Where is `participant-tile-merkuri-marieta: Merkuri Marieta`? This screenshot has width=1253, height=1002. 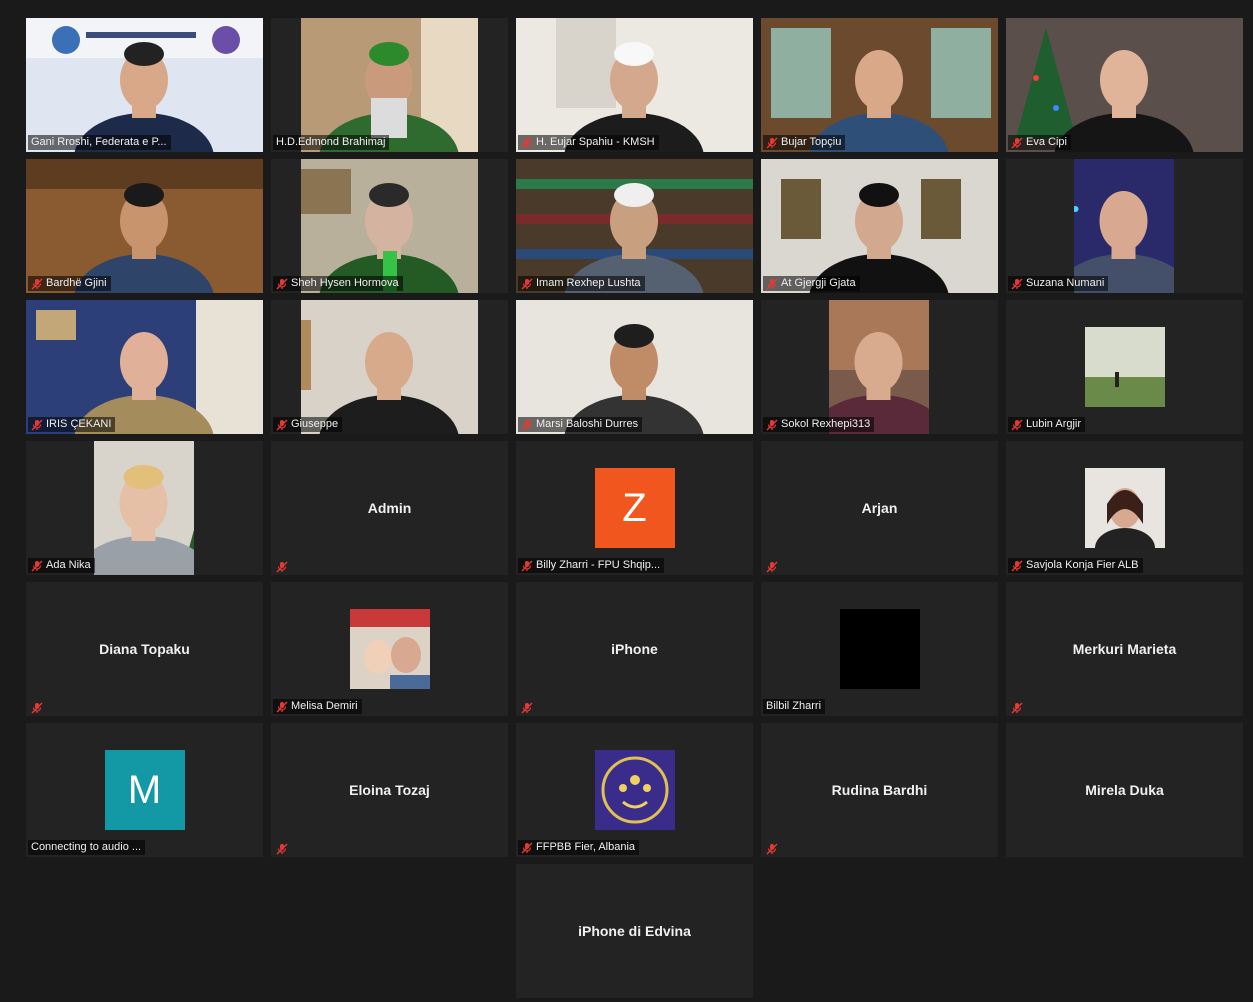 participant-tile-merkuri-marieta: Merkuri Marieta is located at coordinates (1124, 649).